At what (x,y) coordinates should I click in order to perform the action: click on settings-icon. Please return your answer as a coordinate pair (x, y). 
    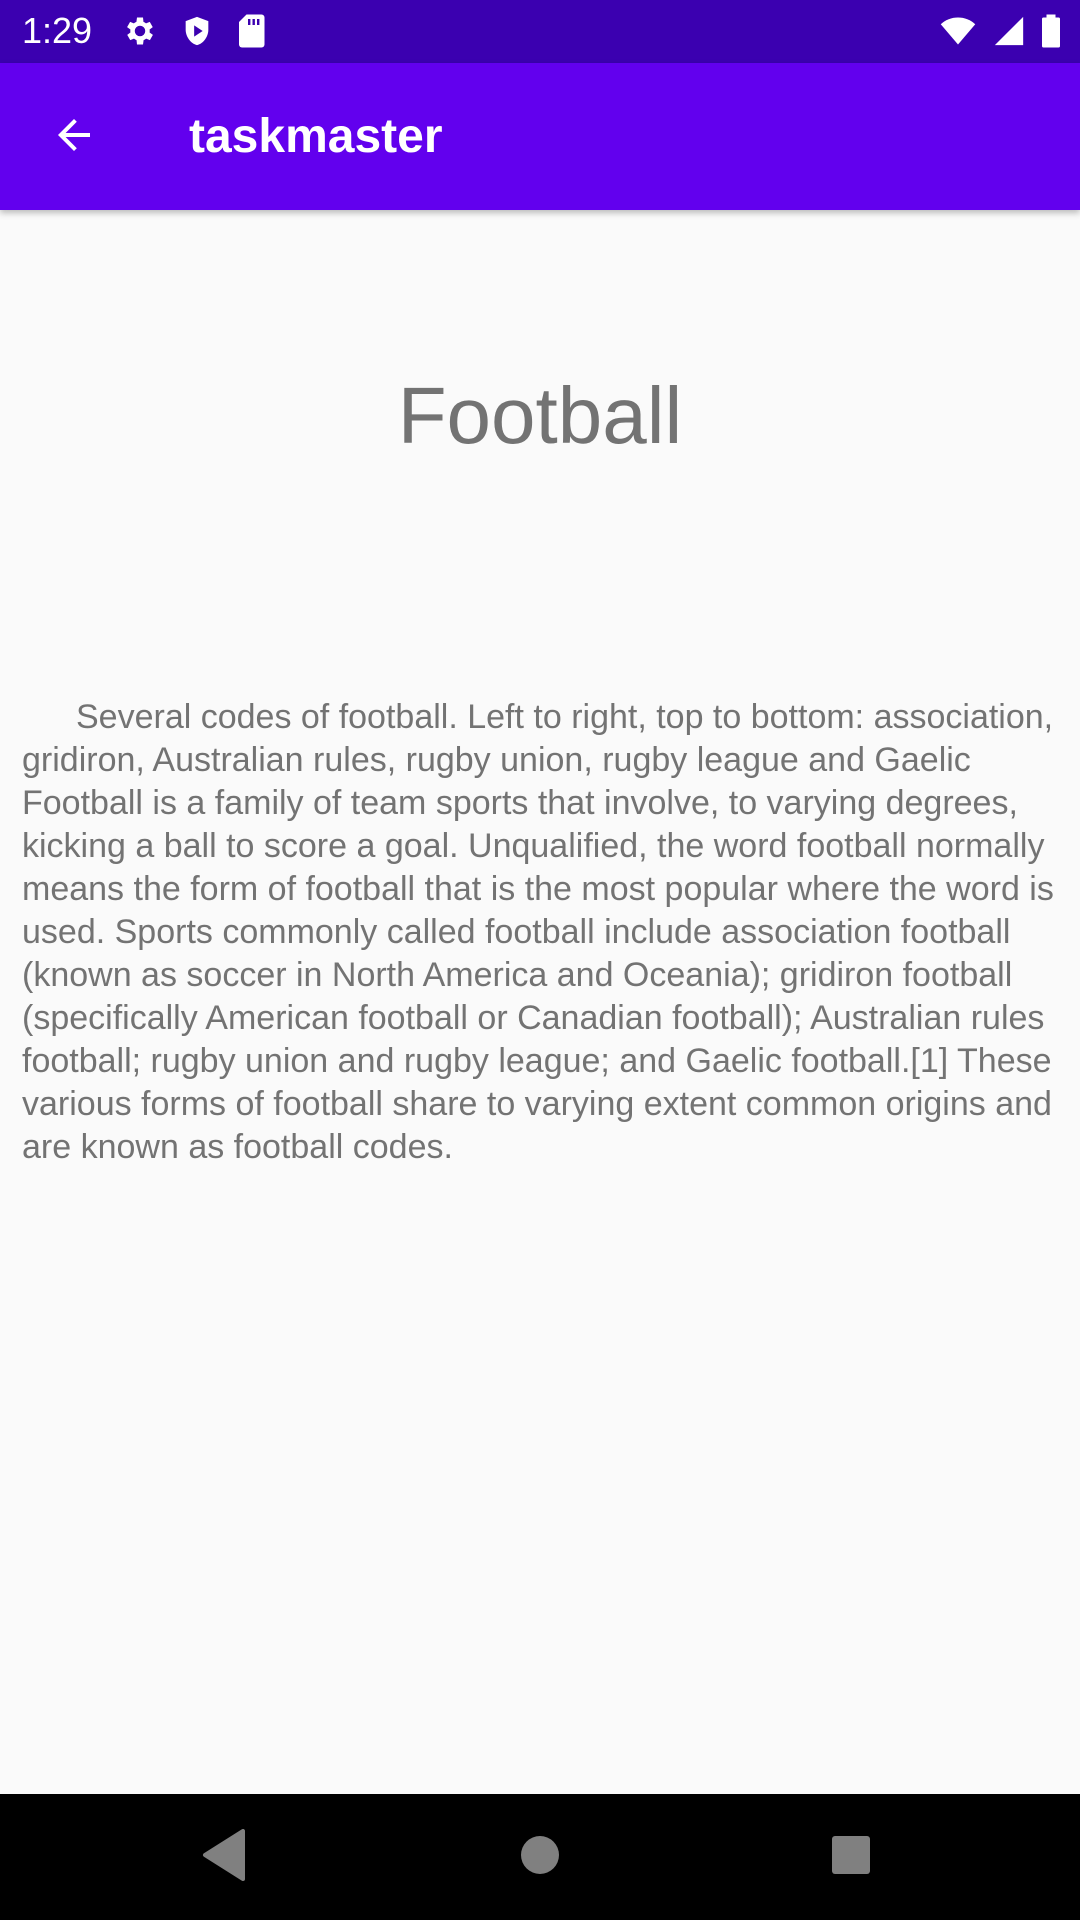
    Looking at the image, I should click on (140, 33).